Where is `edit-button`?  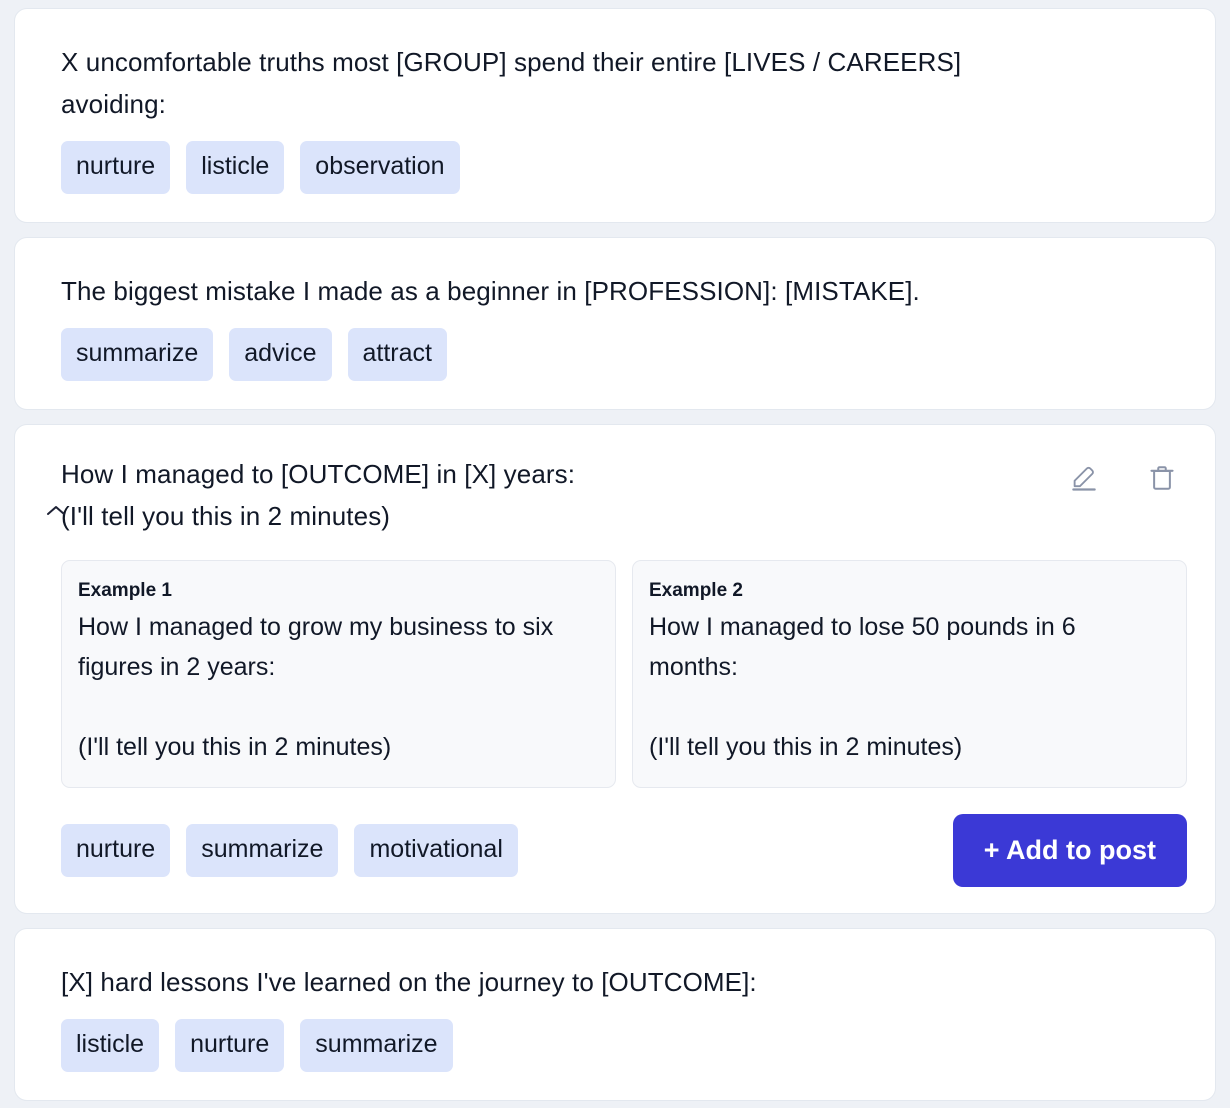 edit-button is located at coordinates (1084, 478).